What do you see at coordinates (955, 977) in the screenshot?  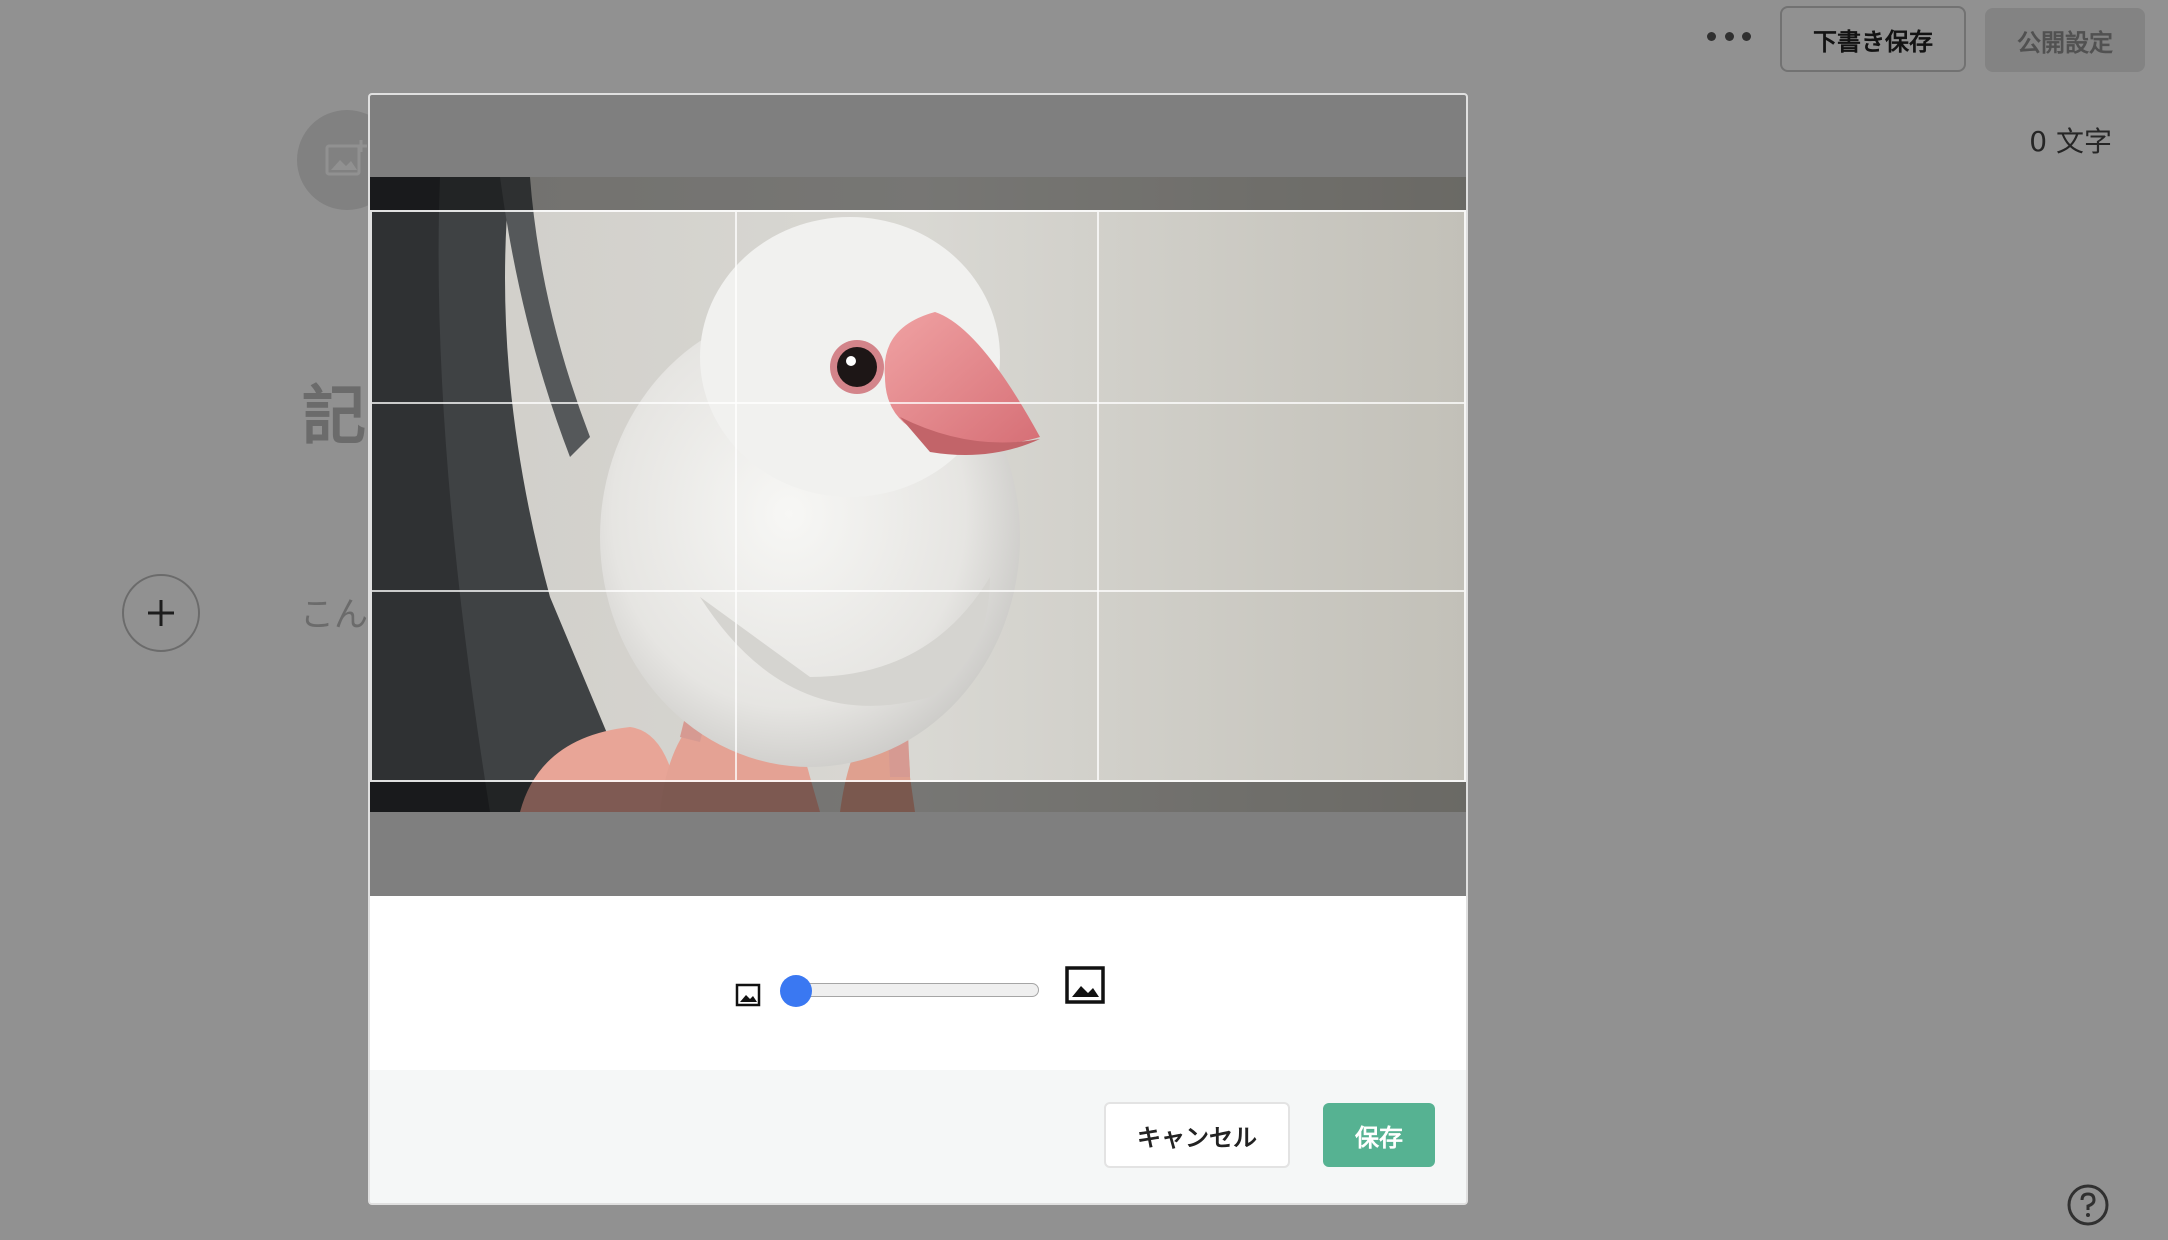 I see `zoom-control` at bounding box center [955, 977].